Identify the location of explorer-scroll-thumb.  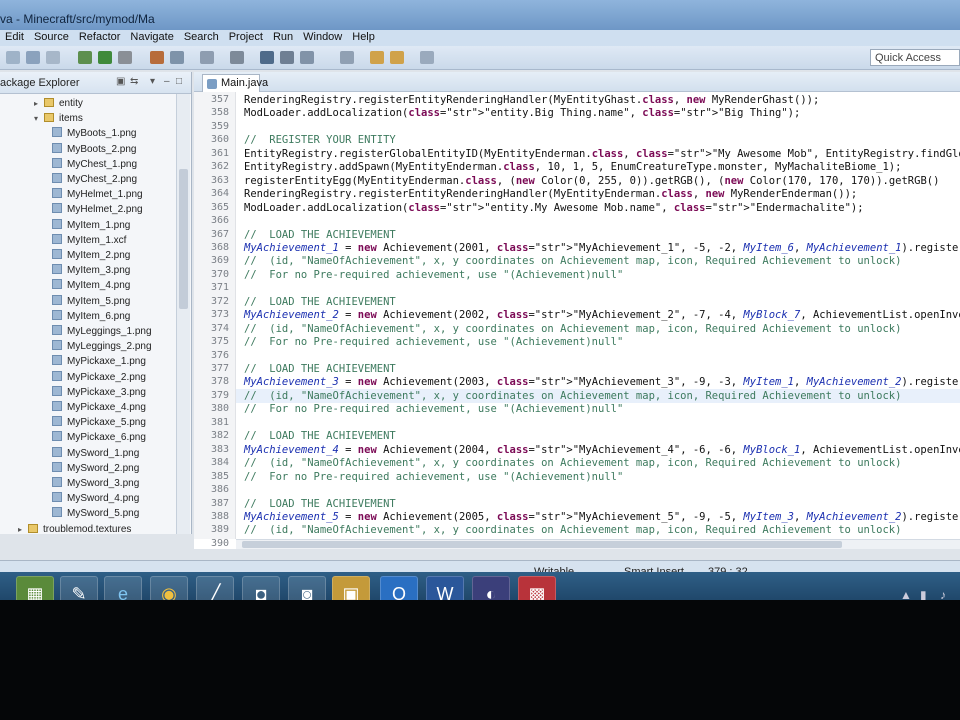
(183, 239).